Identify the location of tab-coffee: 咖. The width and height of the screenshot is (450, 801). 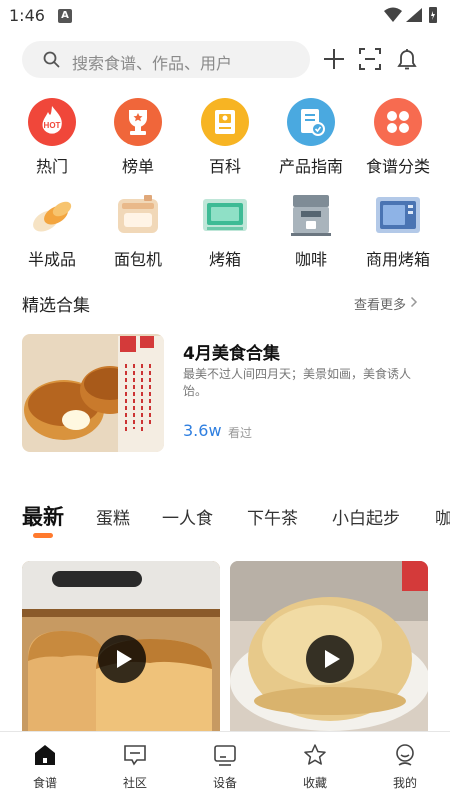
(442, 516).